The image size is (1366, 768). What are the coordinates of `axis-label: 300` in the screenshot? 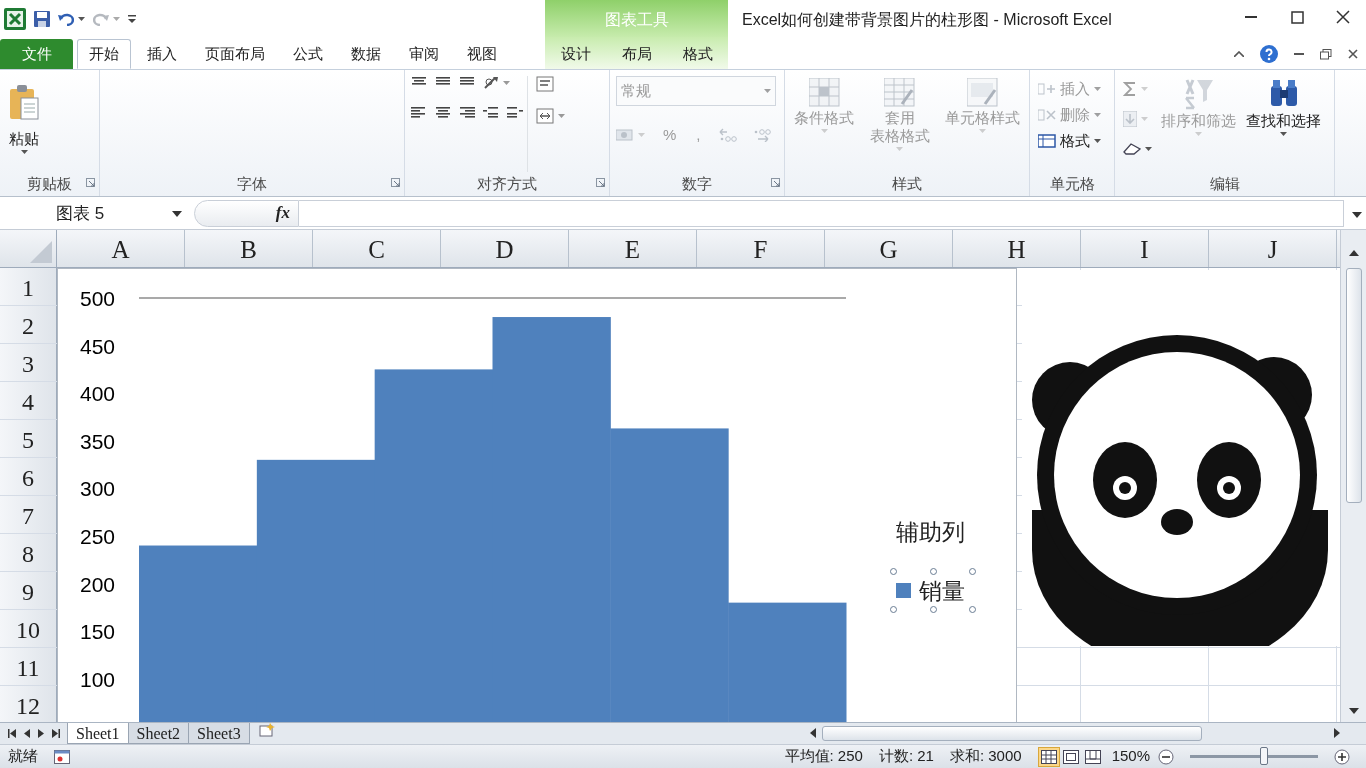 It's located at (97, 489).